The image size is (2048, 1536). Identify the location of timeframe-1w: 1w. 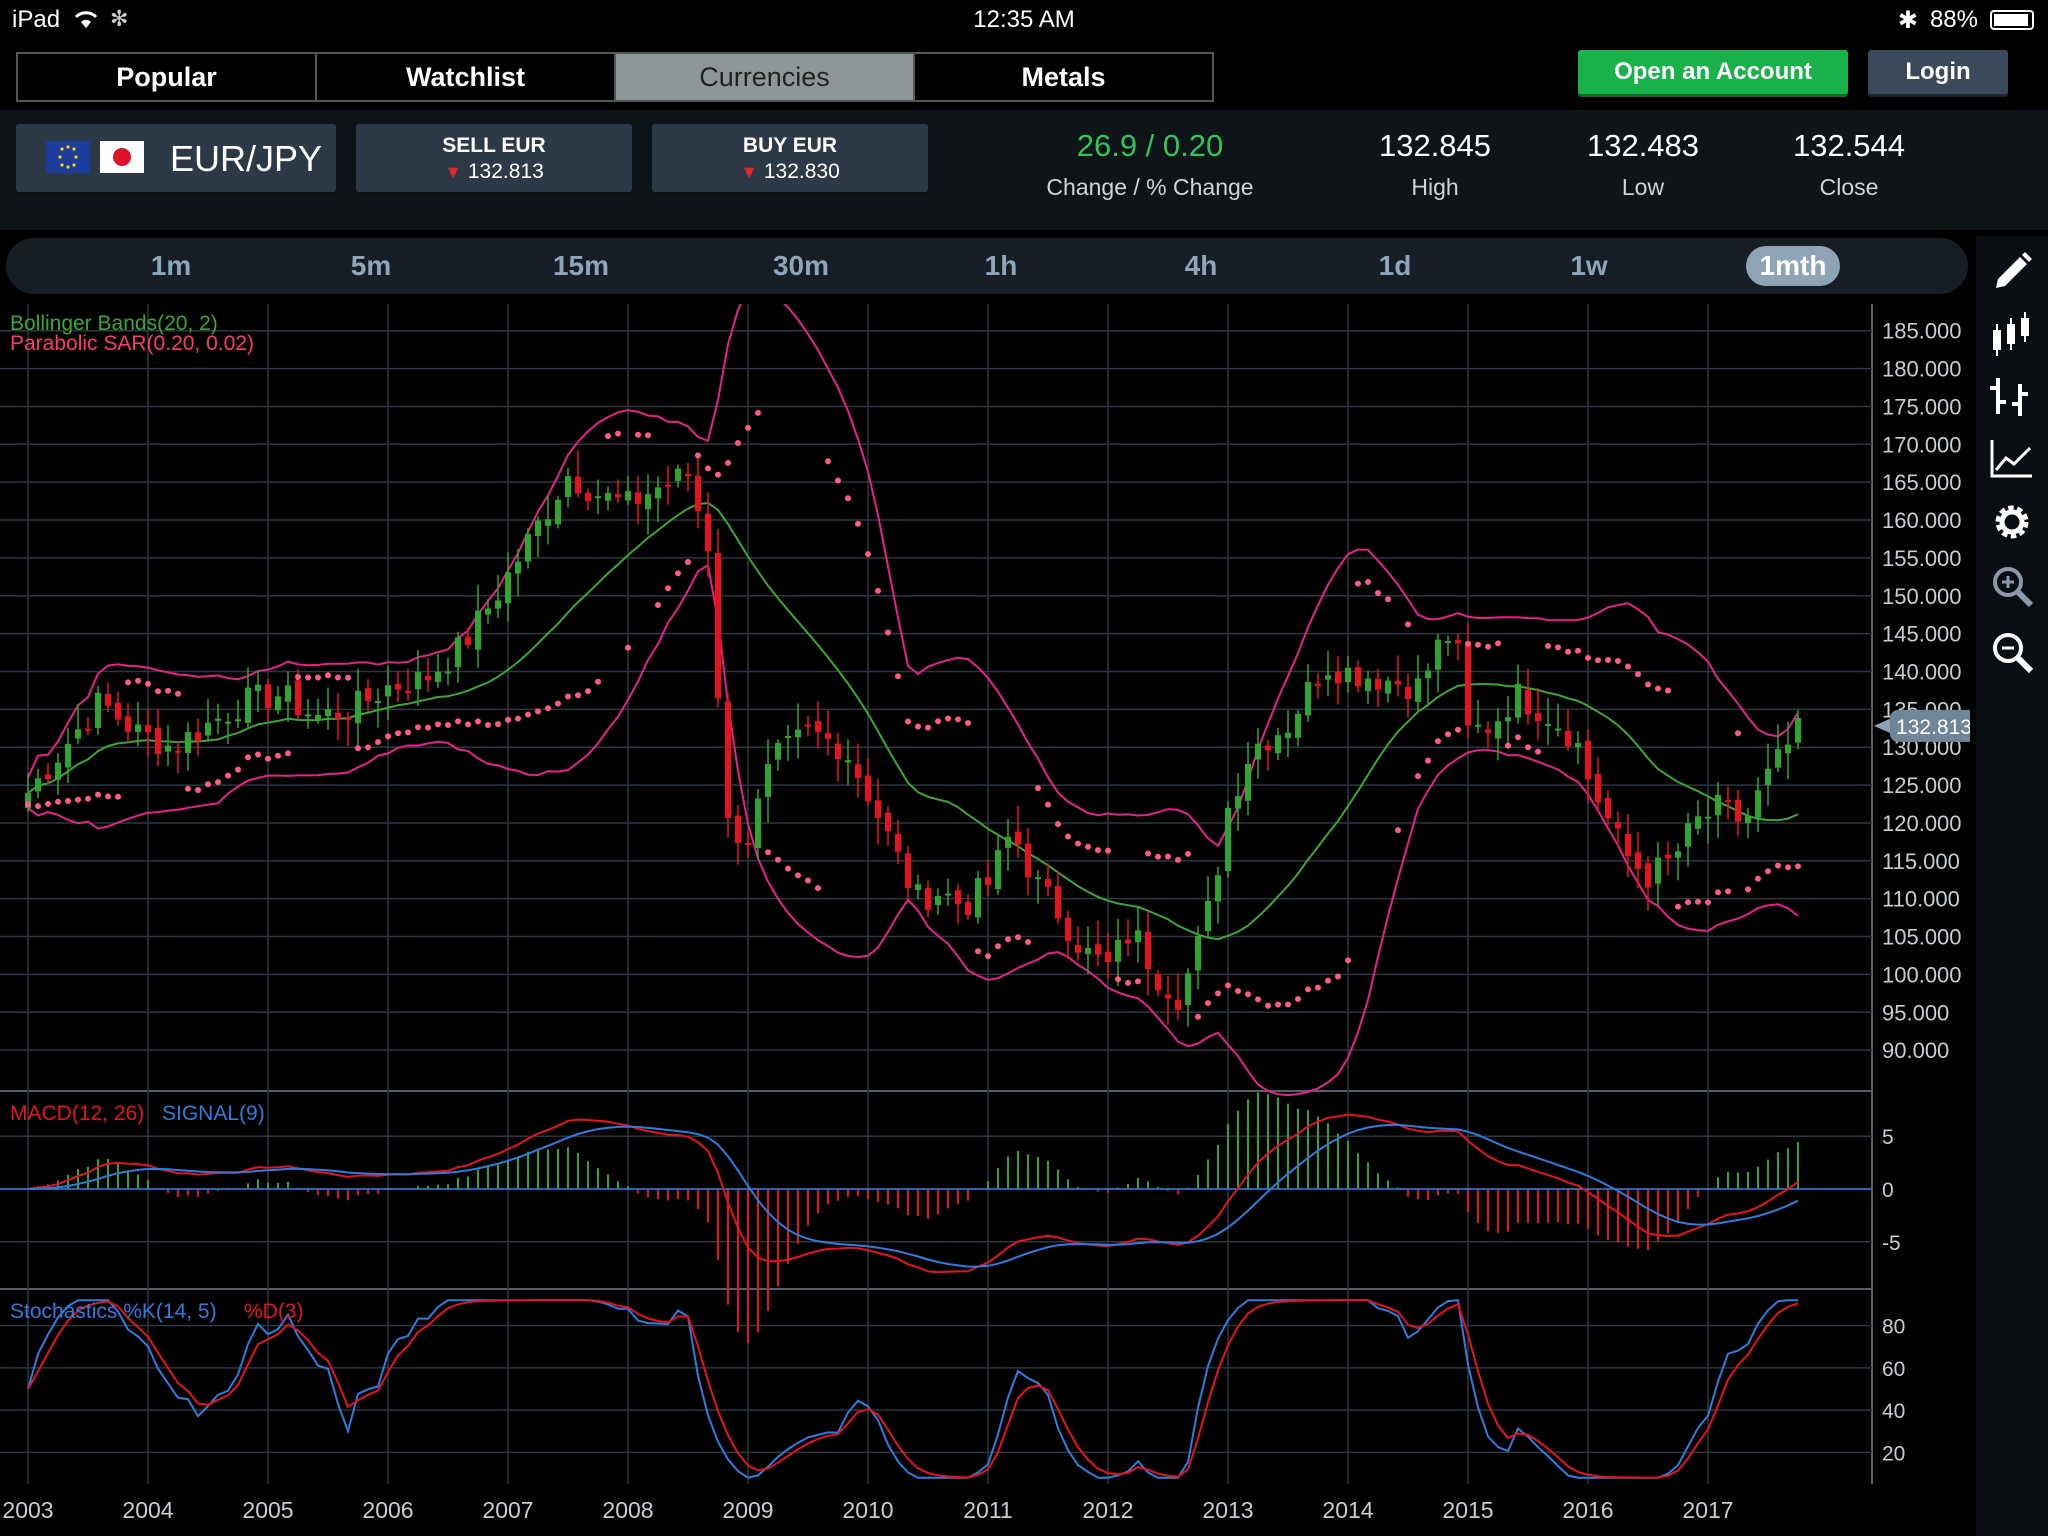
(1589, 266).